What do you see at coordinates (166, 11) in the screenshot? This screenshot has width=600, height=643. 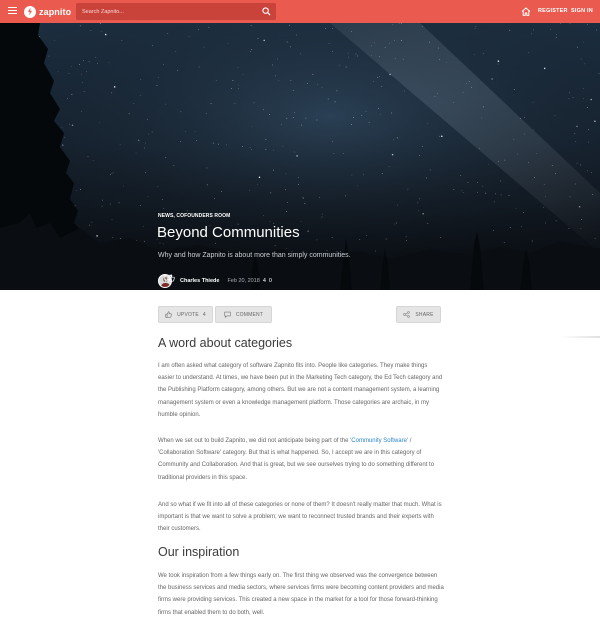 I see `search-input` at bounding box center [166, 11].